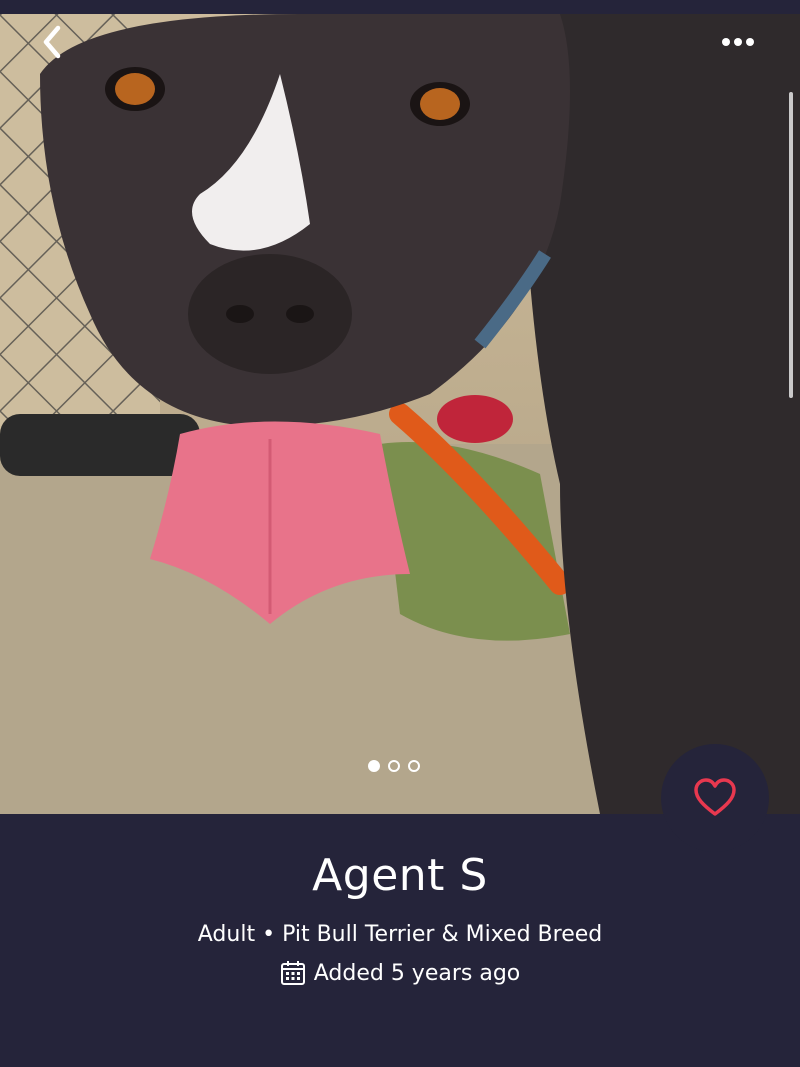  What do you see at coordinates (400, 7) in the screenshot?
I see `status-strip` at bounding box center [400, 7].